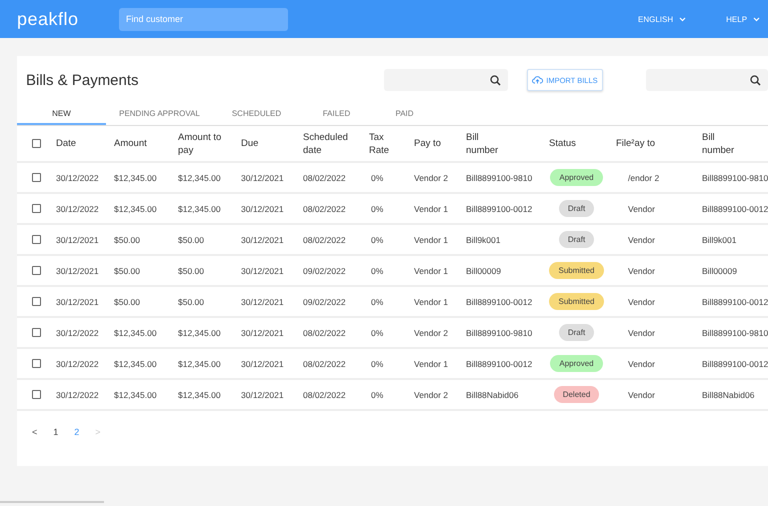 Image resolution: width=768 pixels, height=506 pixels. I want to click on customer-search-field: Find customer, so click(203, 19).